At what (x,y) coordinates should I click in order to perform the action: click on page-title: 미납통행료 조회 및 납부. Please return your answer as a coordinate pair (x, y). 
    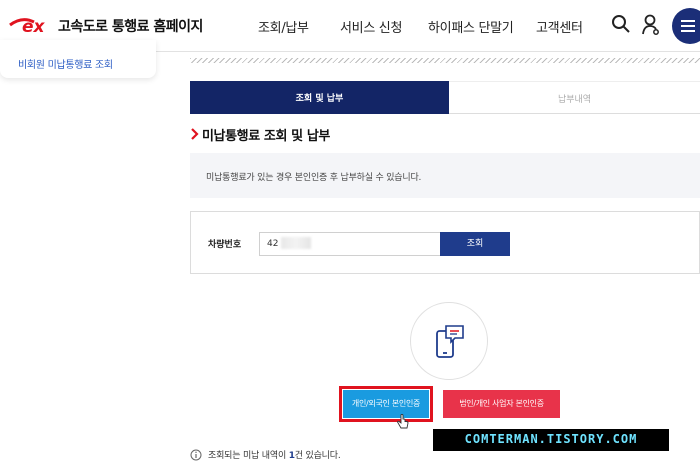
    Looking at the image, I should click on (266, 136).